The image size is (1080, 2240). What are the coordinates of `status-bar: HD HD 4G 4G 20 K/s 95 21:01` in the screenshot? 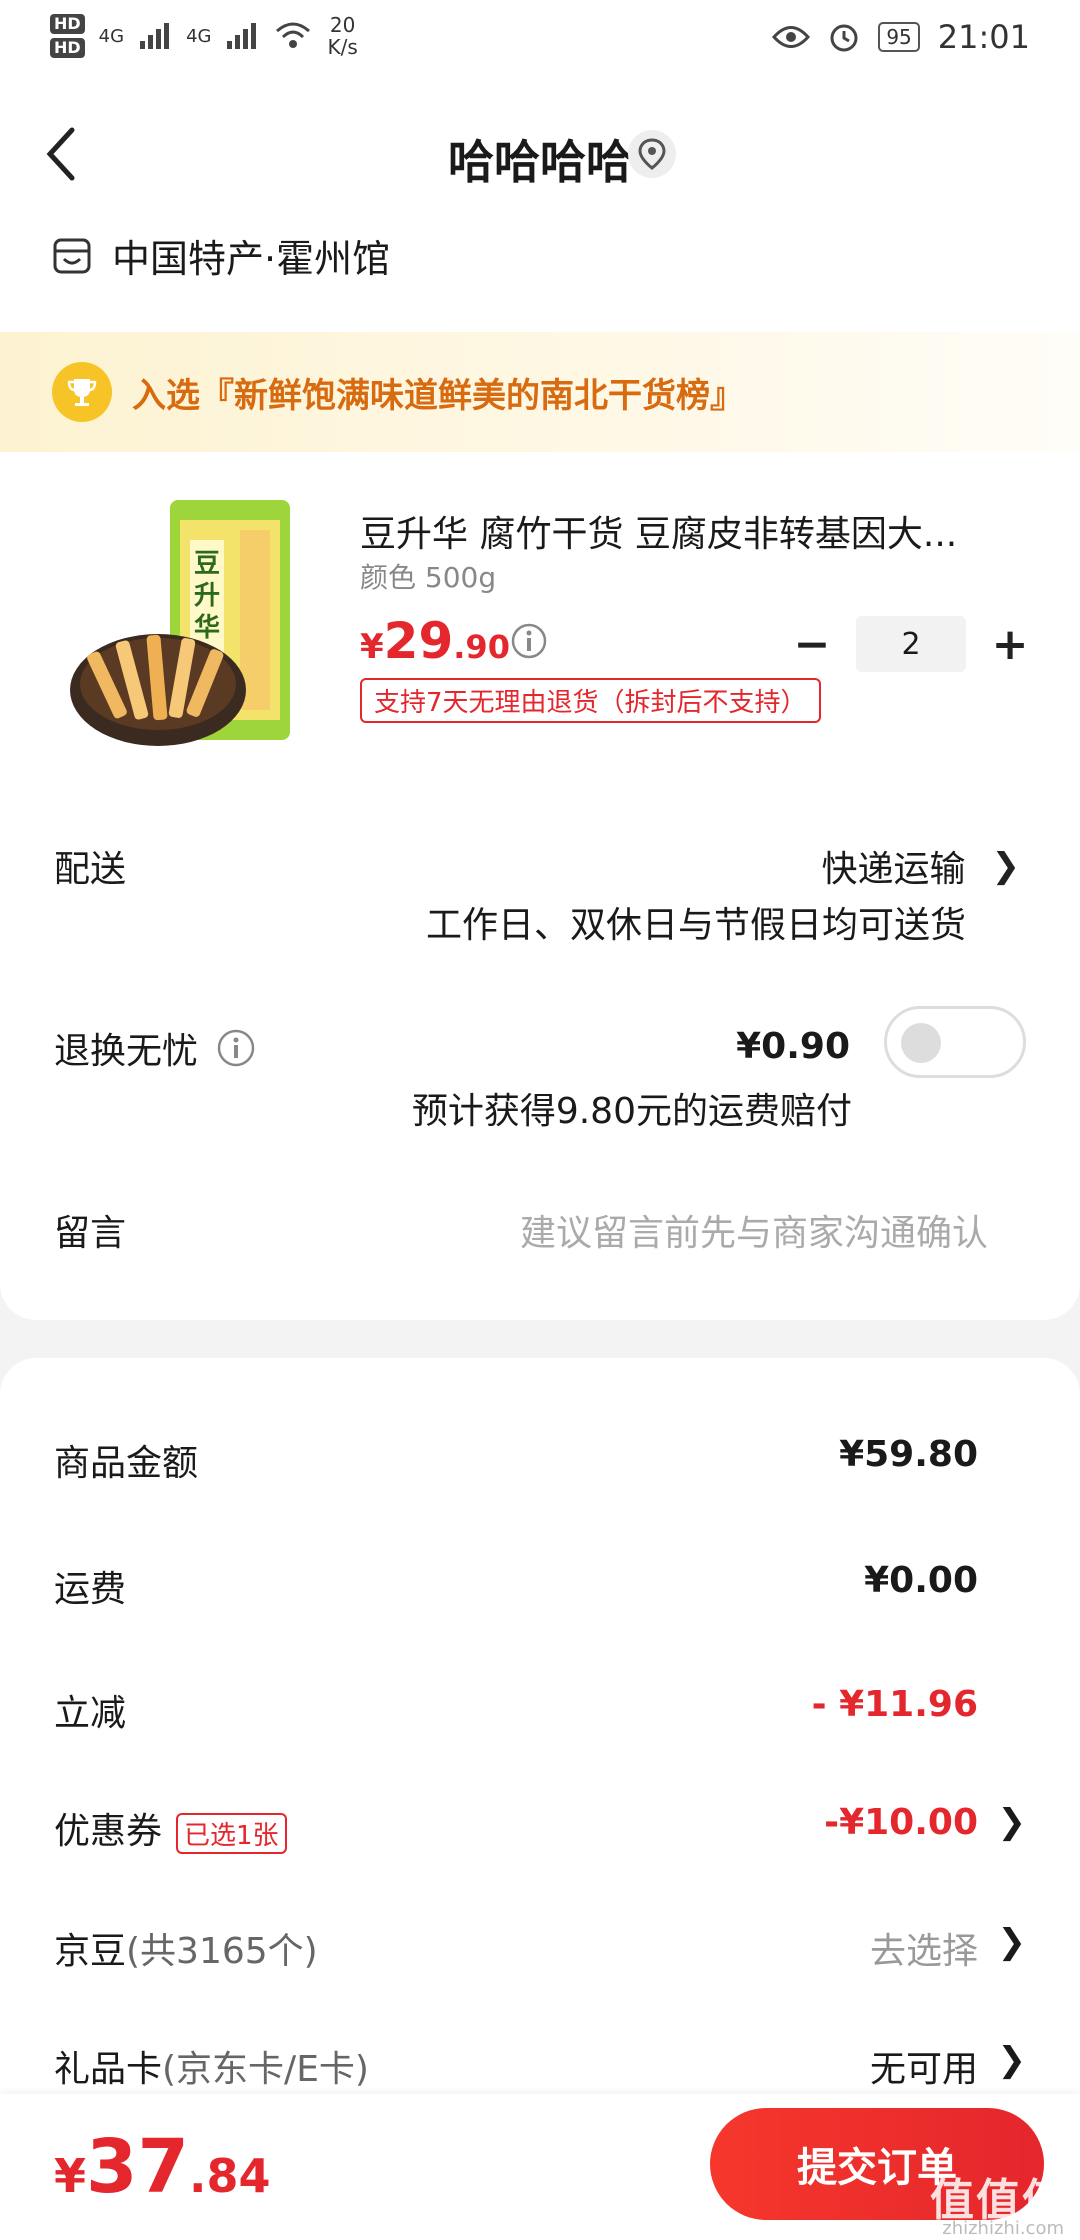 It's located at (540, 40).